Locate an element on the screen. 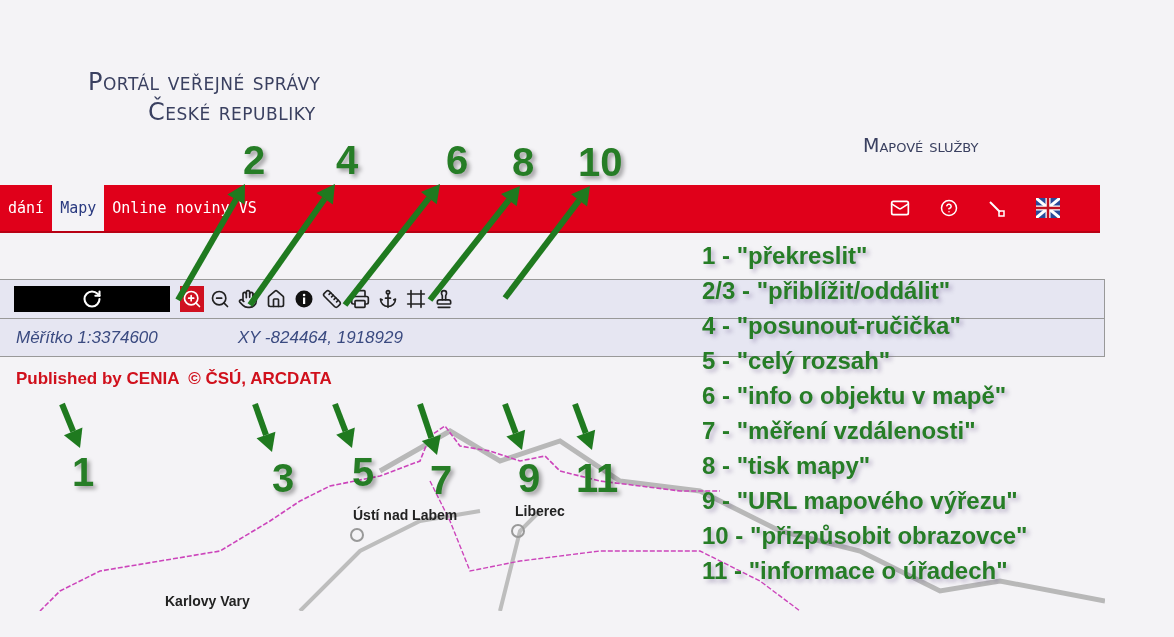 This screenshot has height=637, width=1174. scale-text: Měřítko 1:3374600 is located at coordinates (87, 337).